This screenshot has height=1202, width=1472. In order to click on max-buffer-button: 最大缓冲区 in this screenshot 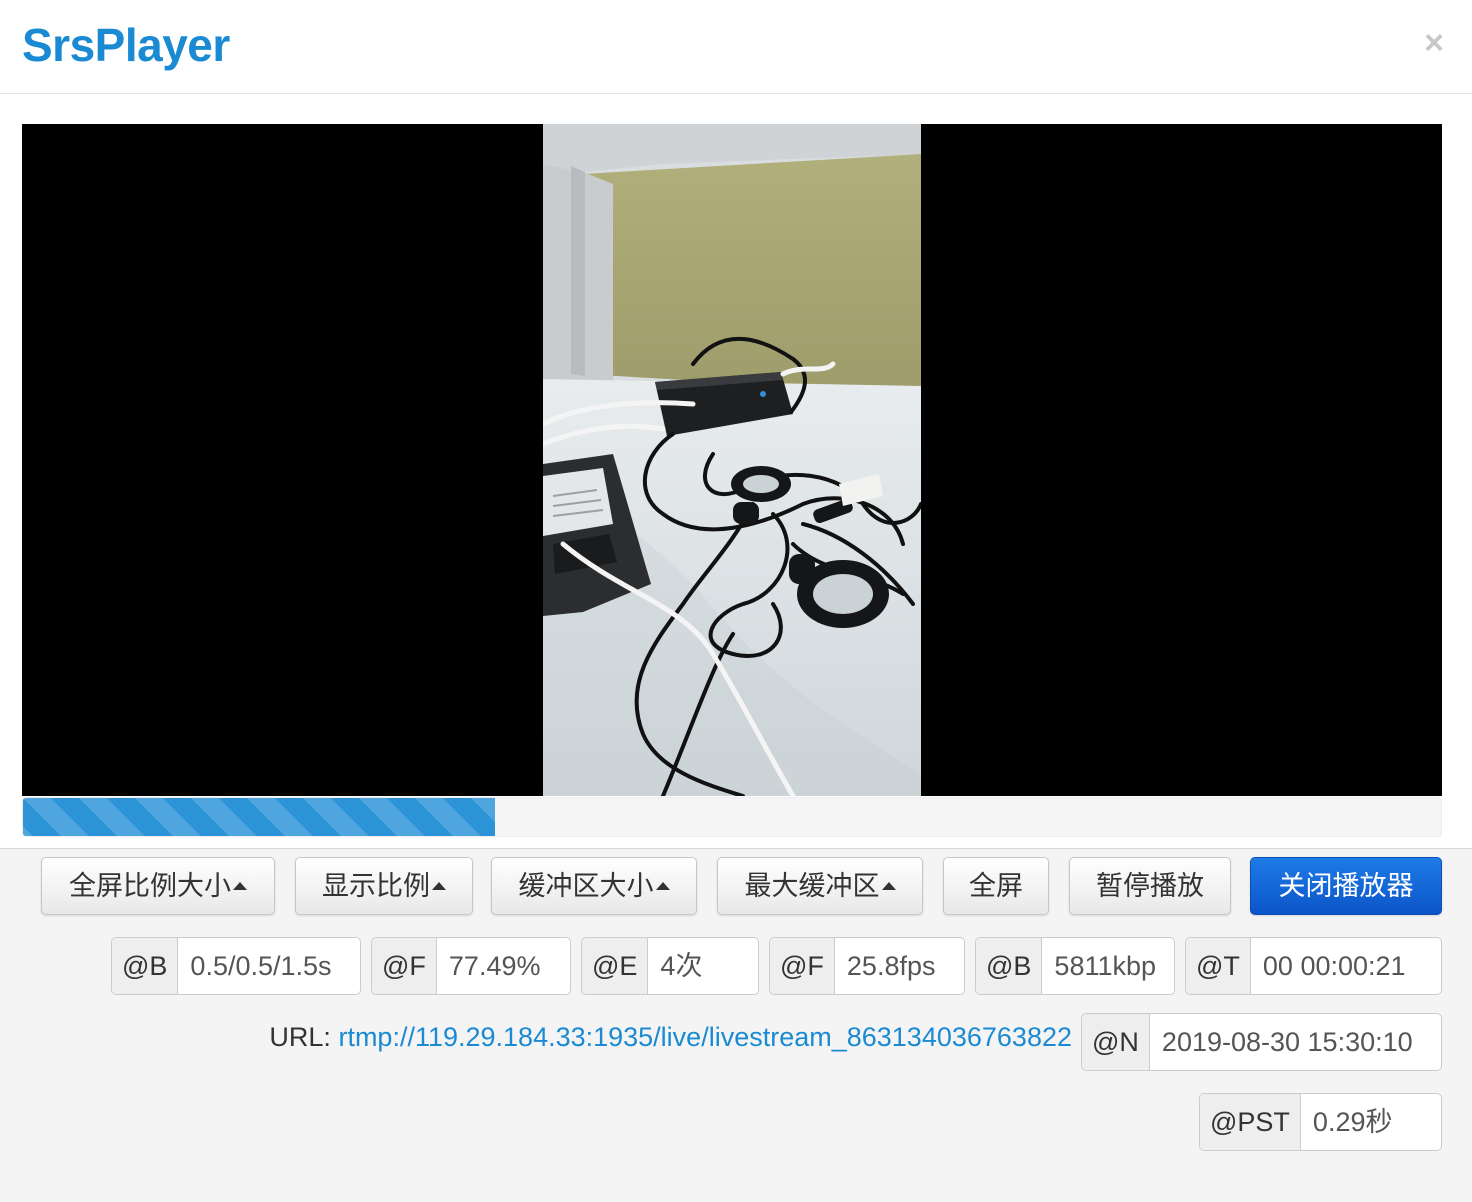, I will do `click(820, 886)`.